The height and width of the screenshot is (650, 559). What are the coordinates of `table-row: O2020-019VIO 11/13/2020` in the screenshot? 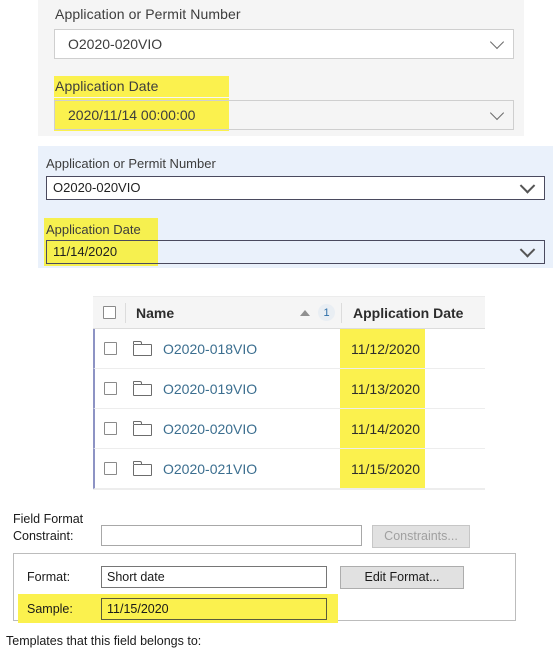 It's located at (289, 389).